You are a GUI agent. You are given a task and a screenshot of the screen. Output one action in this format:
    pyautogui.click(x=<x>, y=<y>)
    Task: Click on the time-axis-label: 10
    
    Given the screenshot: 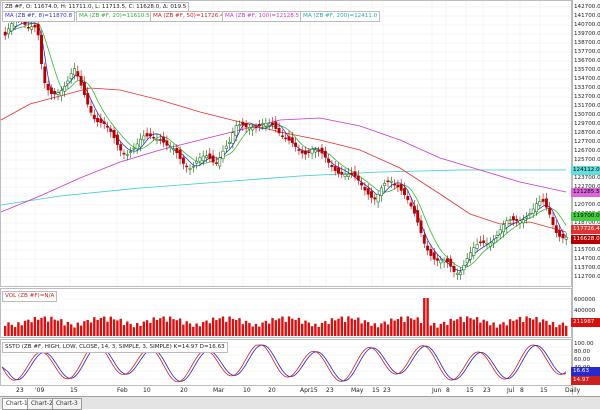 What is the action you would take?
    pyautogui.click(x=247, y=390)
    